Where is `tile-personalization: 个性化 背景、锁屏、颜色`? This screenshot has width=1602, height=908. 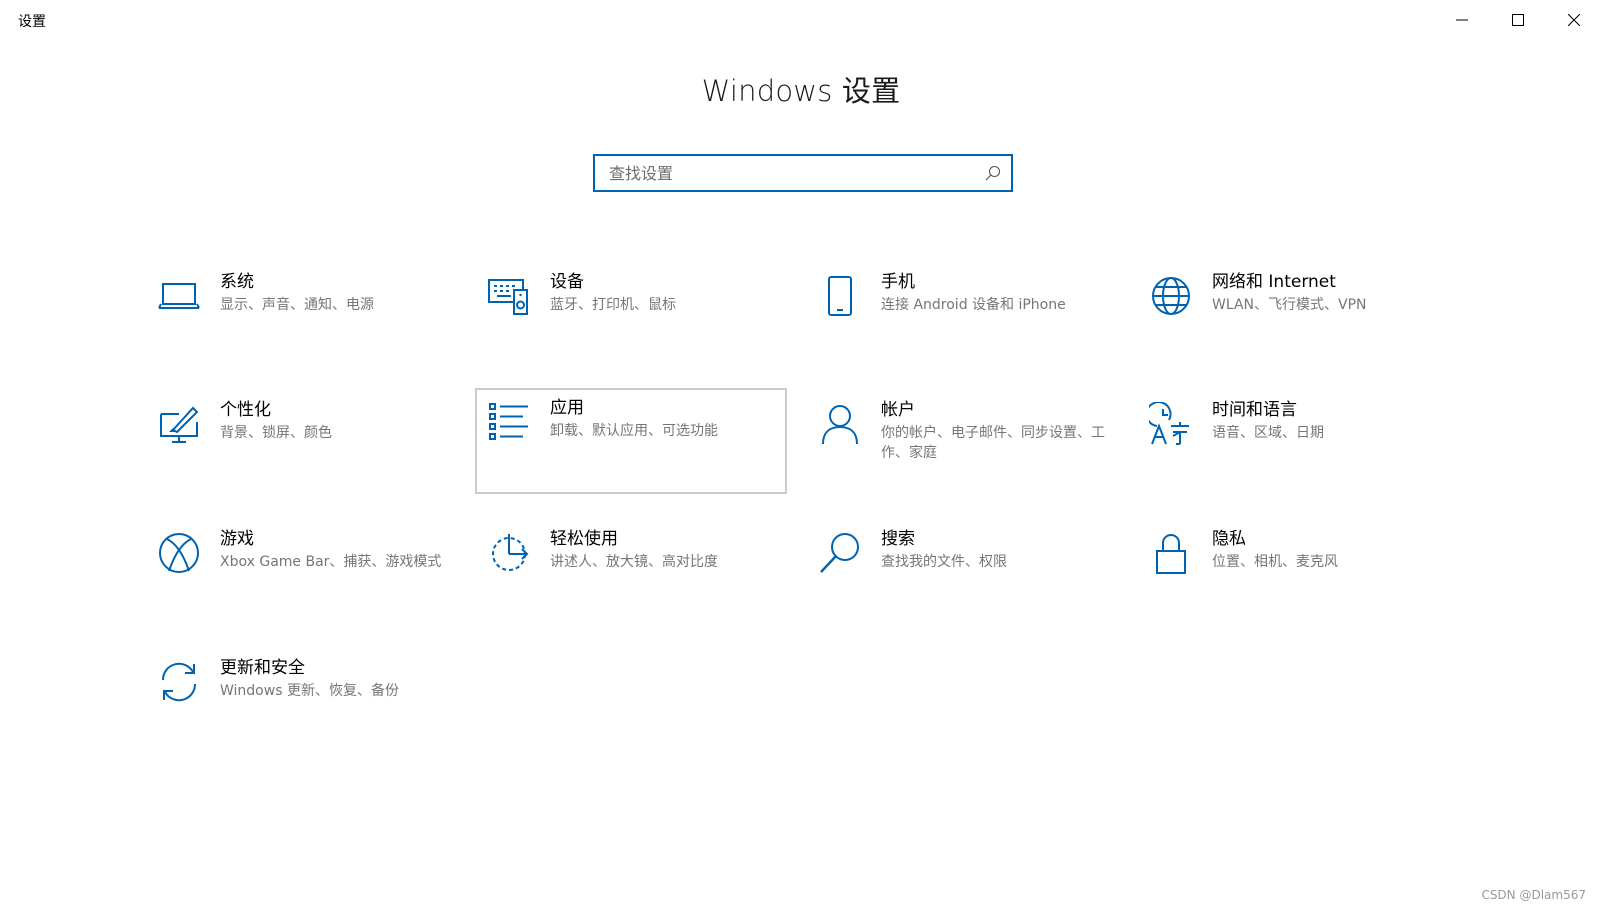
tile-personalization: 个性化 背景、锁屏、颜色 is located at coordinates (301, 442).